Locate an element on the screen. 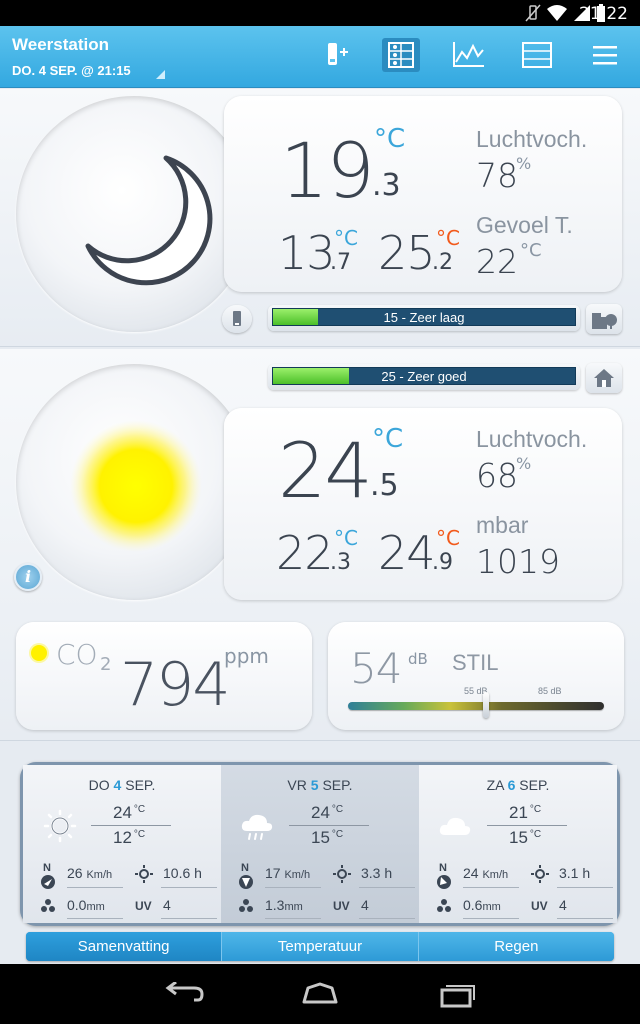 The image size is (640, 1024). co2-card: CO 2 794 ppm is located at coordinates (164, 676).